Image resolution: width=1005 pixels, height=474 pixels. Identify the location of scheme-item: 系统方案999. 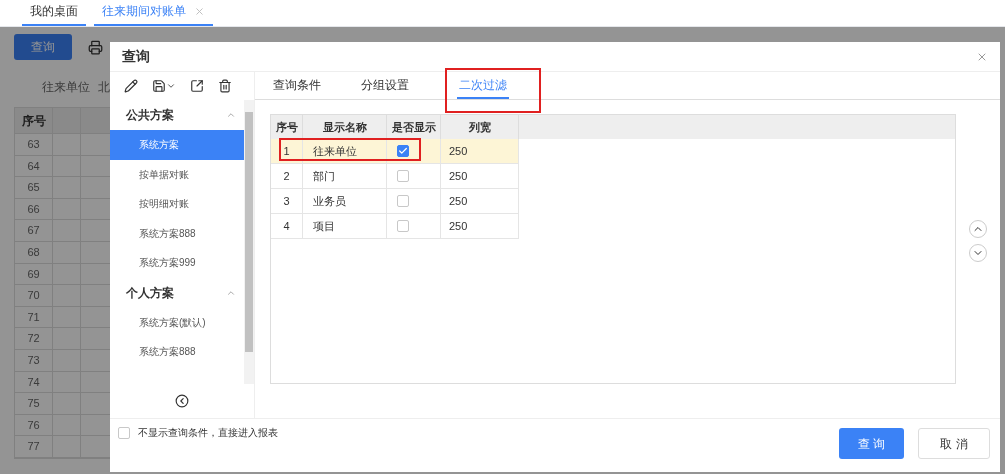
(177, 263).